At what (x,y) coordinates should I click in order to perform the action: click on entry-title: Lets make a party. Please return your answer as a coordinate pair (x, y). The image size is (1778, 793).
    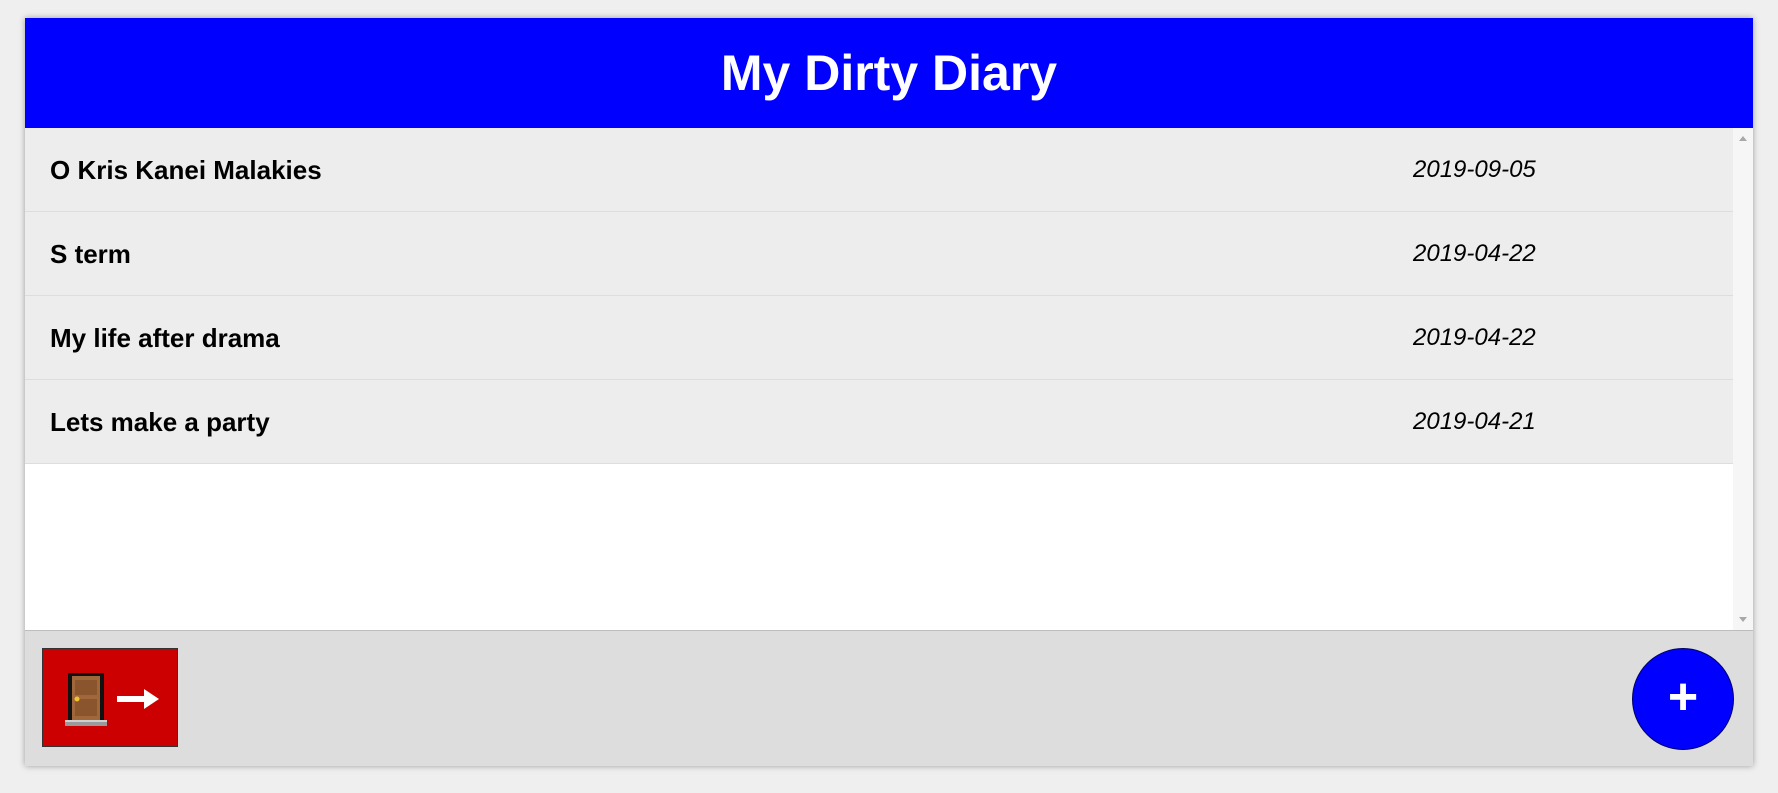
    Looking at the image, I should click on (160, 422).